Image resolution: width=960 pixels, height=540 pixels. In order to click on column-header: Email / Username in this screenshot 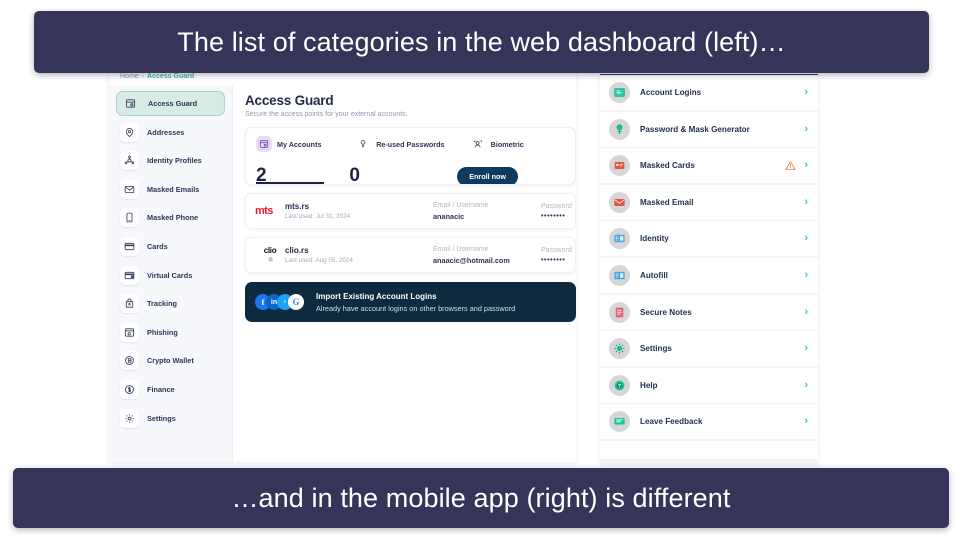, I will do `click(461, 205)`.